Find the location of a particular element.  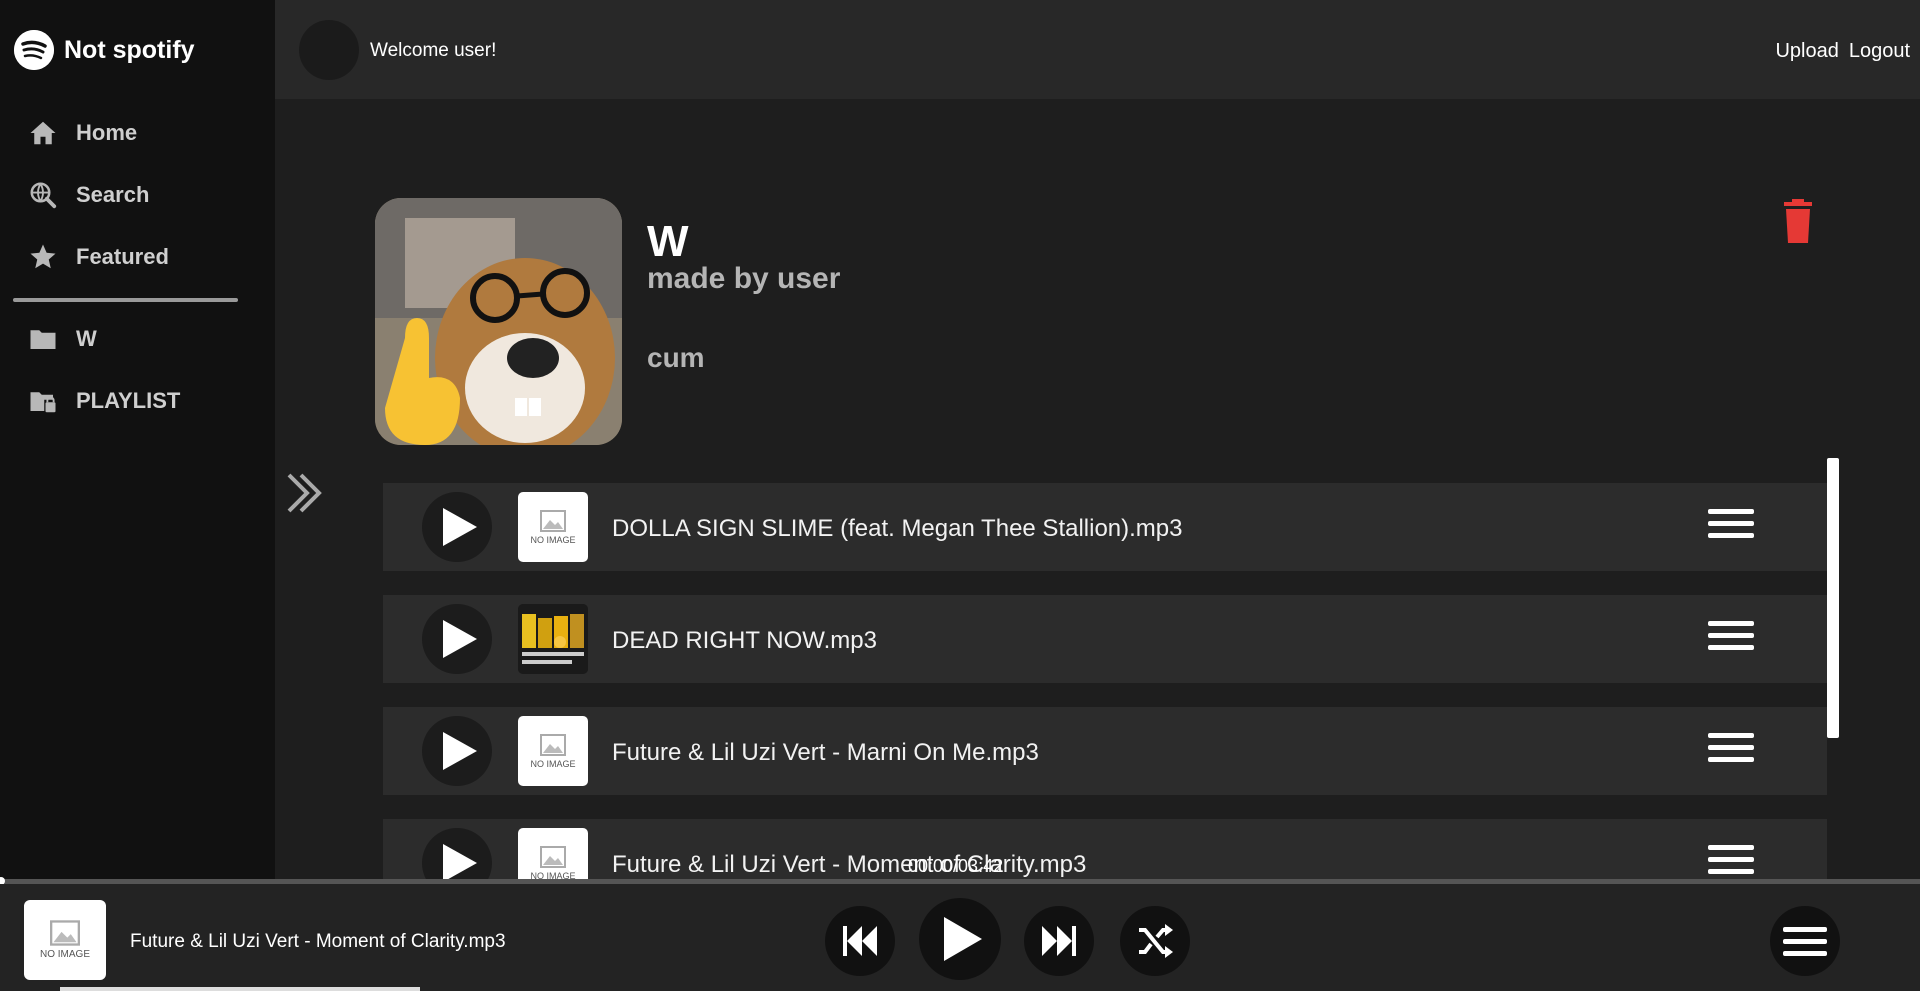

upload-link: Upload is located at coordinates (1806, 51).